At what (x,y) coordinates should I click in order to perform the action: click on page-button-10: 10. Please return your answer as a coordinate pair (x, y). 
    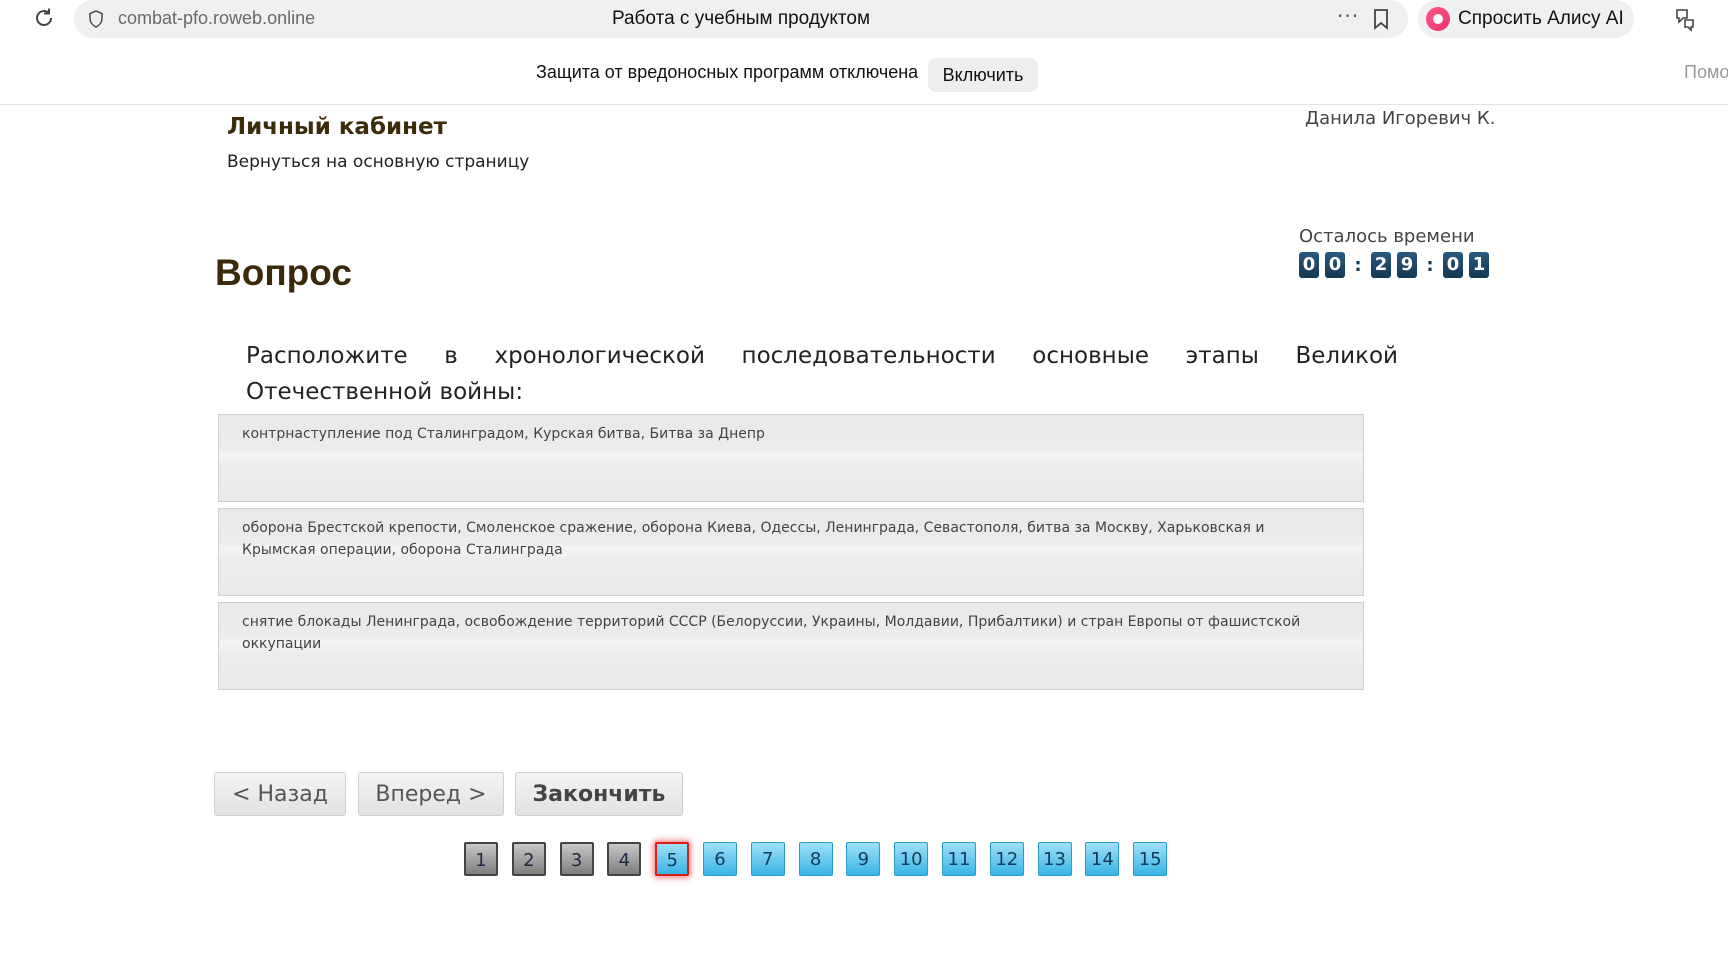
    Looking at the image, I should click on (911, 859).